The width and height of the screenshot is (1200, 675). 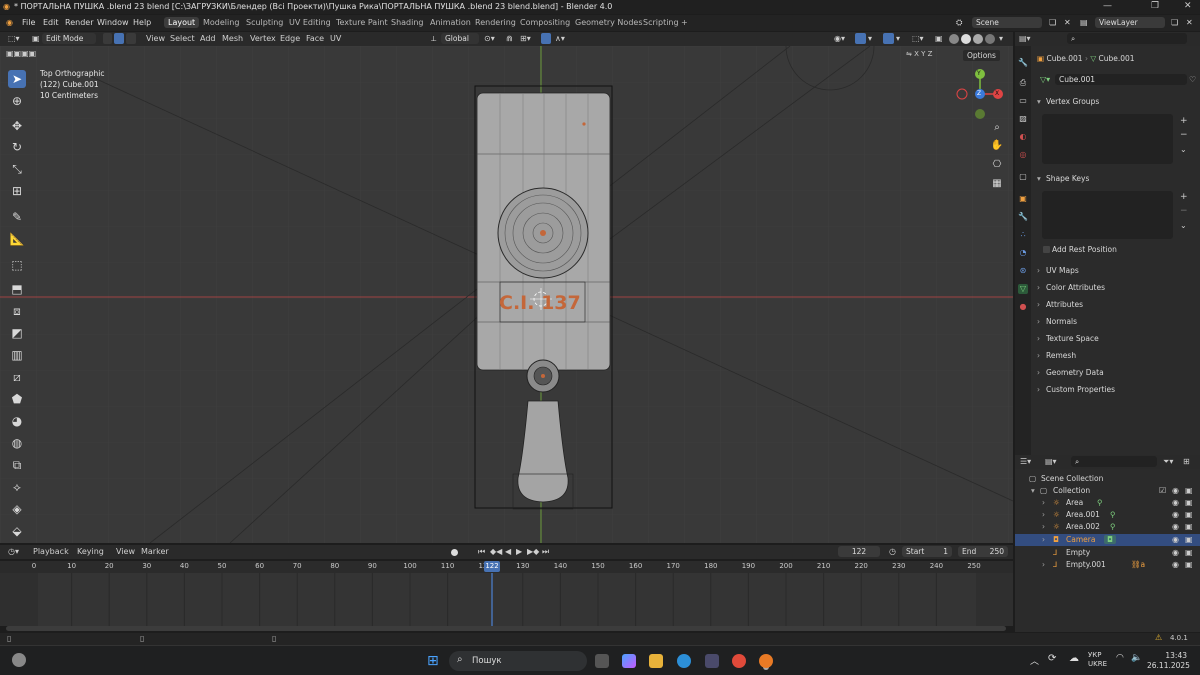 I want to click on poly-build-tool-icon: ⬟, so click(x=17, y=399).